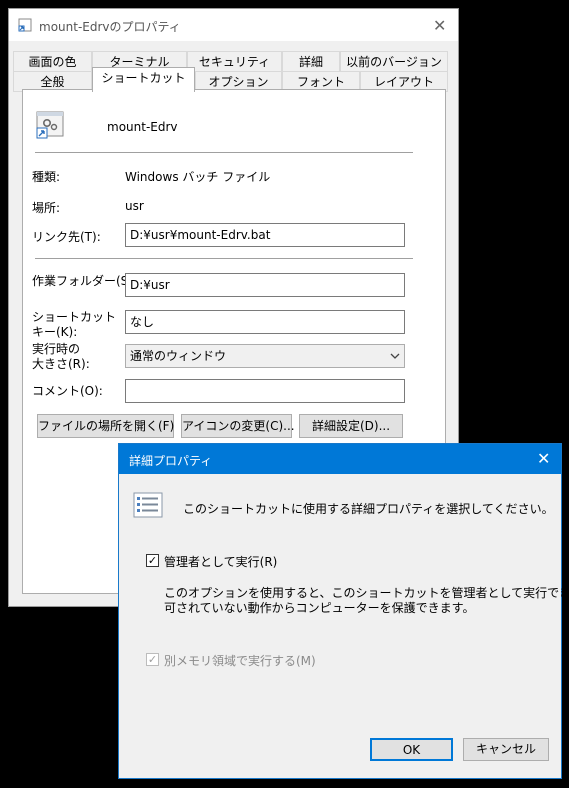 The image size is (569, 788). I want to click on run-label-2: 大きさ(R):, so click(61, 364).